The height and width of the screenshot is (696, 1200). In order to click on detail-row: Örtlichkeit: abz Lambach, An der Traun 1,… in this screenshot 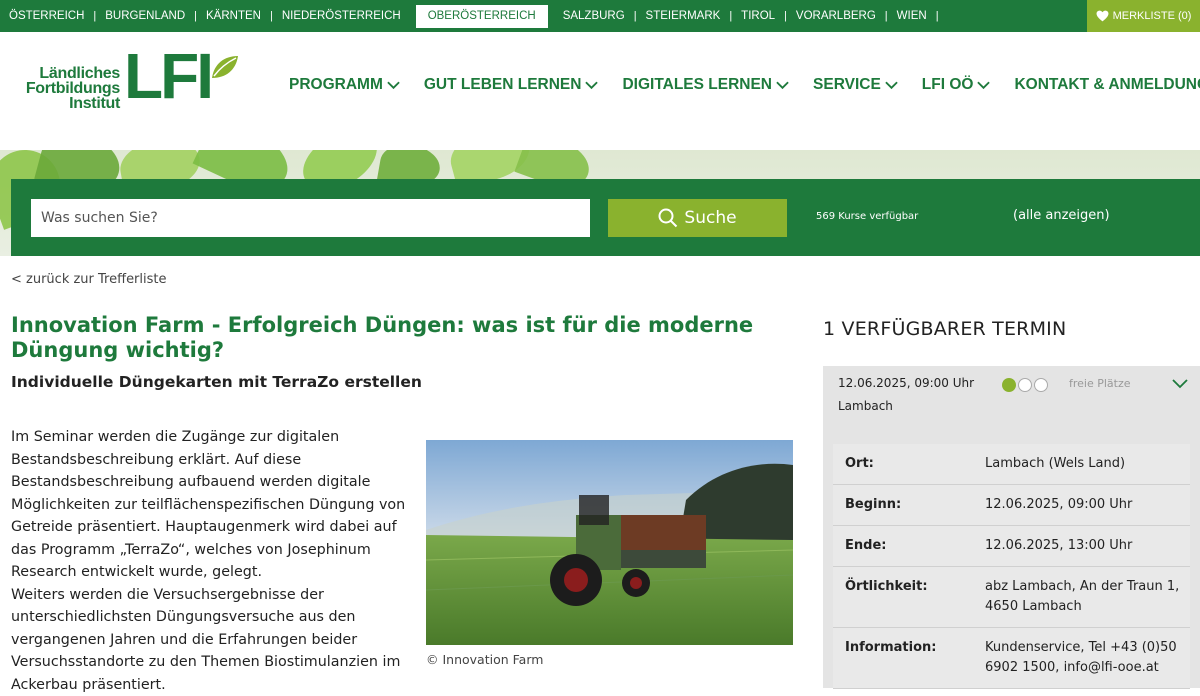, I will do `click(1011, 597)`.